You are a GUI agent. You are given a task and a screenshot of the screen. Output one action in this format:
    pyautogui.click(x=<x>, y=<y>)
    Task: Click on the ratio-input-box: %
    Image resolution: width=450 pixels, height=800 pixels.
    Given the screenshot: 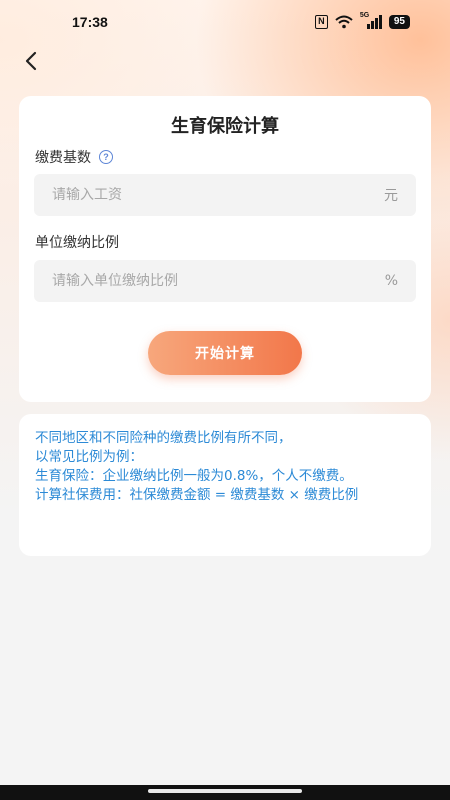 What is the action you would take?
    pyautogui.click(x=225, y=281)
    